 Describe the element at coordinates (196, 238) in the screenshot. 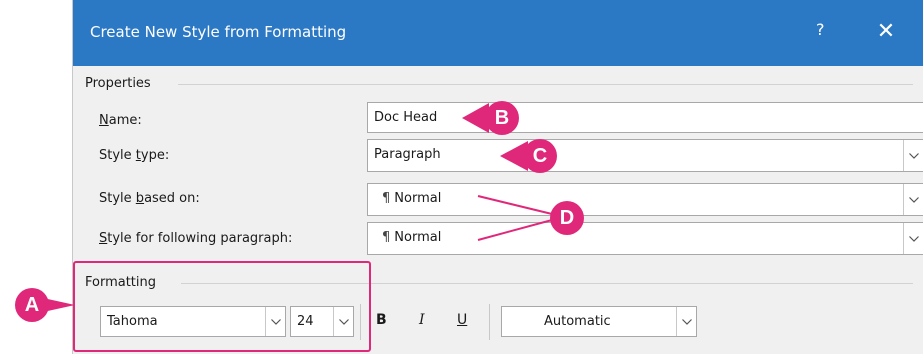

I see `following-paragraph-label: Style for following paragraph:` at that location.